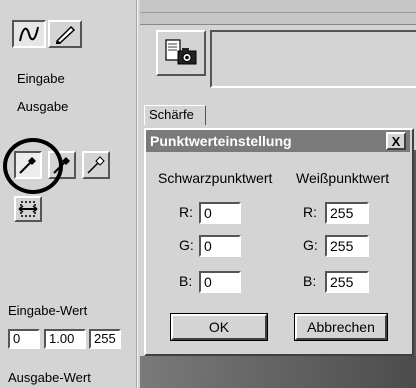 This screenshot has width=416, height=388. What do you see at coordinates (24, 339) in the screenshot?
I see `eingabe-wert-min-field: 0` at bounding box center [24, 339].